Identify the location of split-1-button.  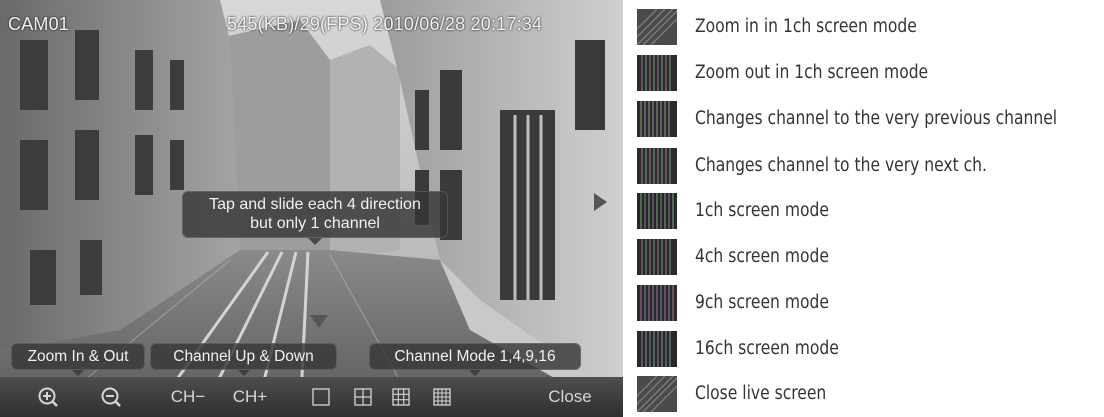
(321, 397).